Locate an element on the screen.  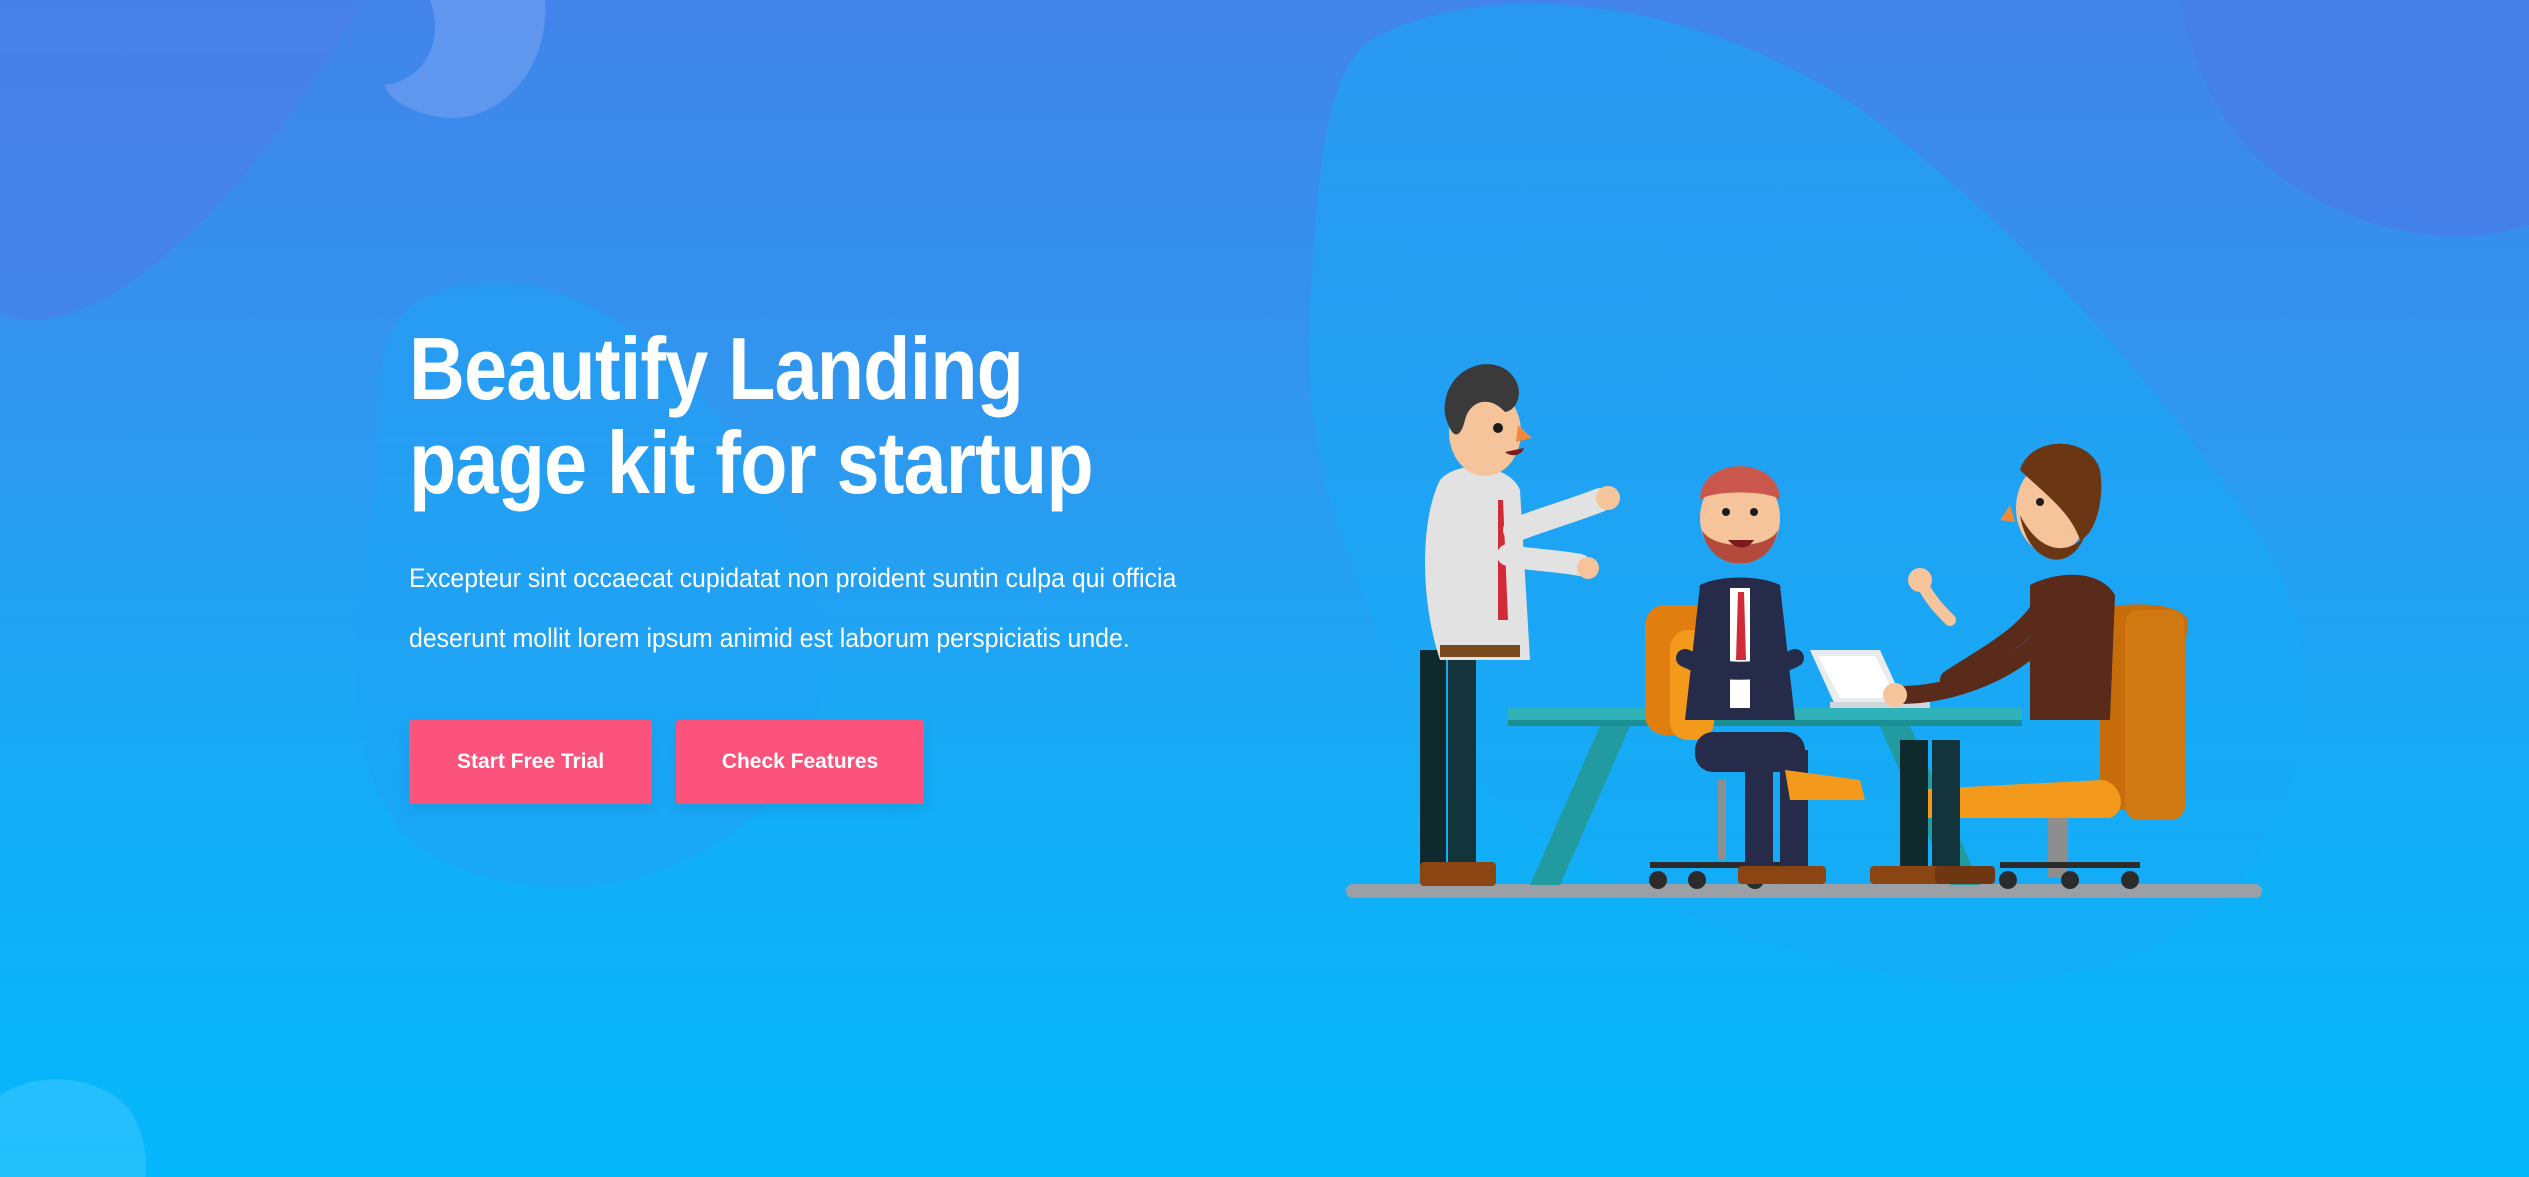
hero-title-line-2: page kit for startup is located at coordinates (751, 462).